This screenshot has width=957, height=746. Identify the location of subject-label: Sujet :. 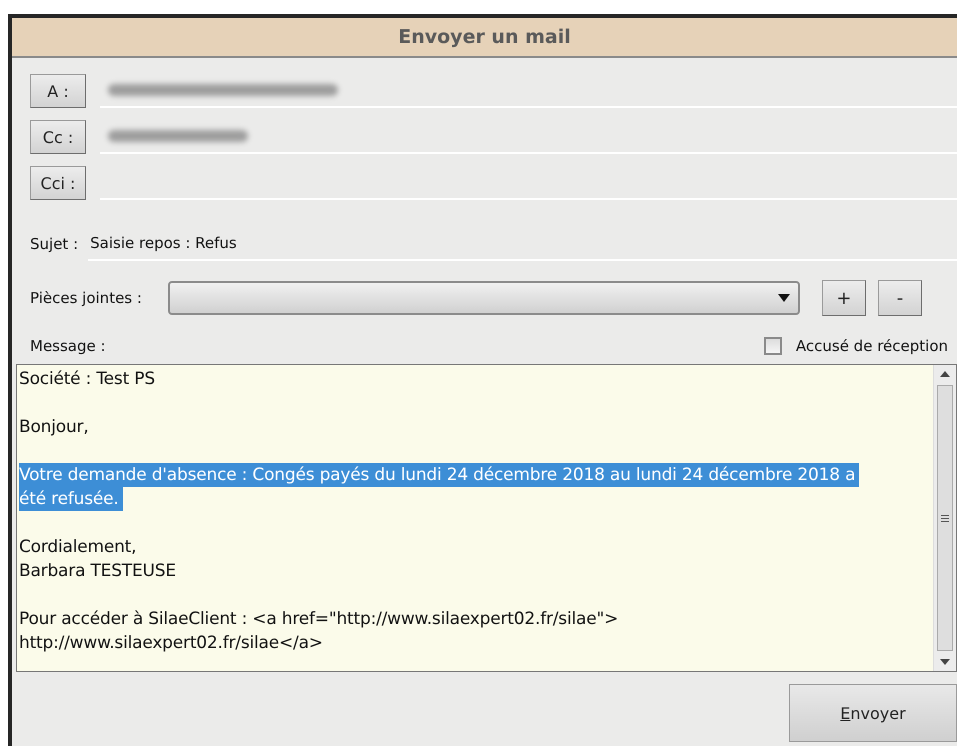
(54, 244).